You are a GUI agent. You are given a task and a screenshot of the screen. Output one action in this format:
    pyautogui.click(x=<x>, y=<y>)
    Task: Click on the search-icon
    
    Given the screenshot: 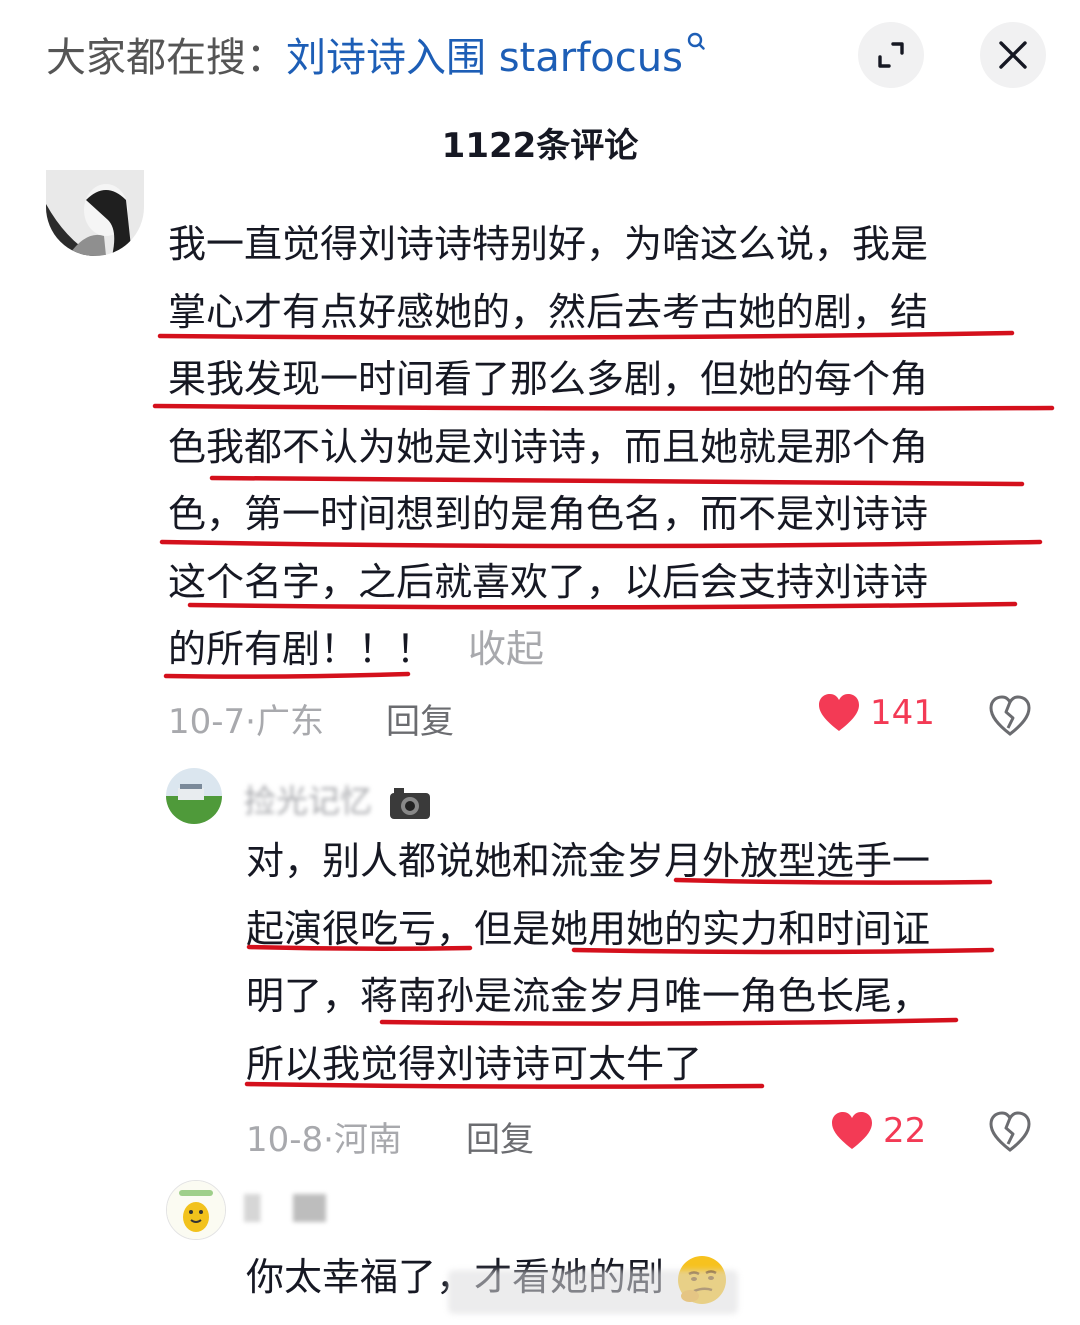 What is the action you would take?
    pyautogui.click(x=696, y=41)
    